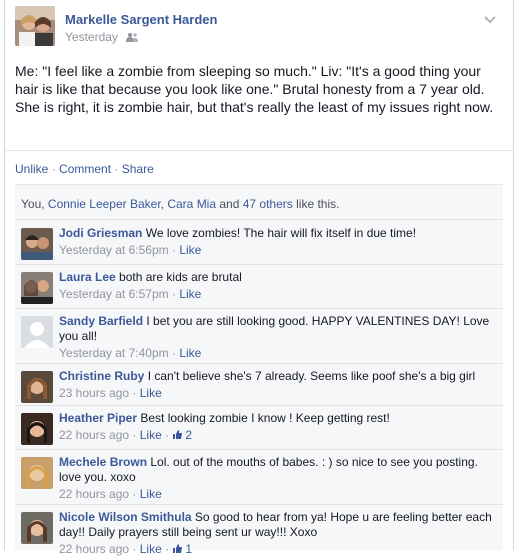  What do you see at coordinates (94, 393) in the screenshot?
I see `comment-time: 23 hours ago` at bounding box center [94, 393].